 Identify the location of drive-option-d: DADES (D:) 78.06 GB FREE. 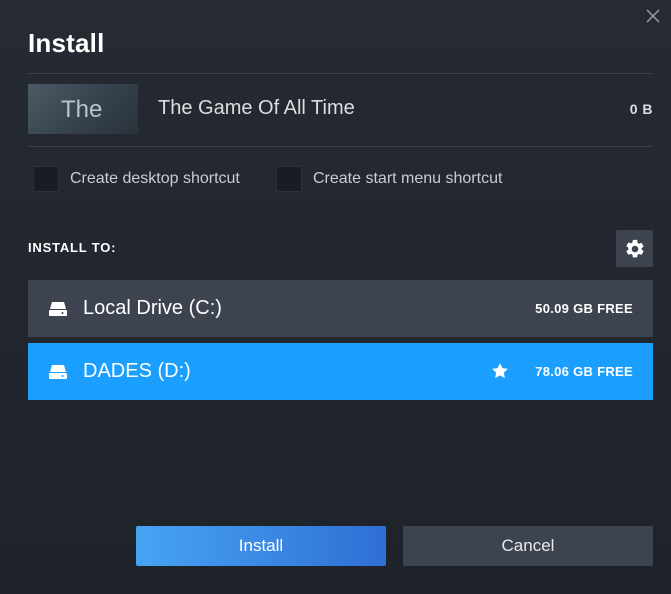
(340, 371).